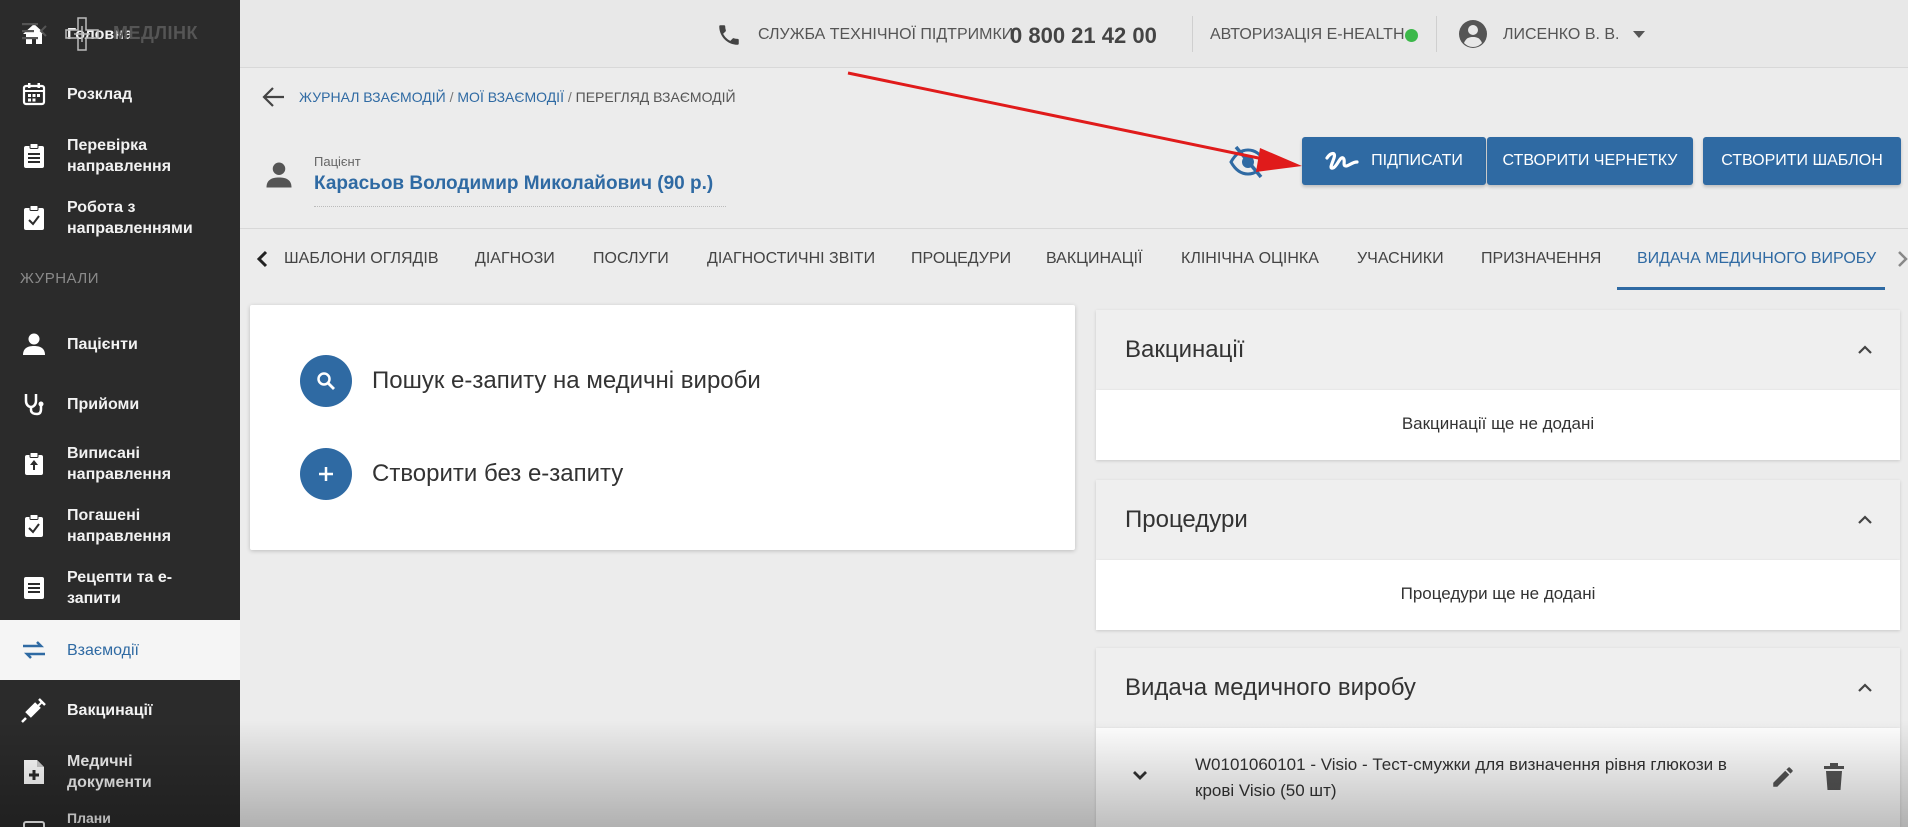 The image size is (1908, 827). Describe the element at coordinates (34, 404) in the screenshot. I see `stethoscope-icon` at that location.